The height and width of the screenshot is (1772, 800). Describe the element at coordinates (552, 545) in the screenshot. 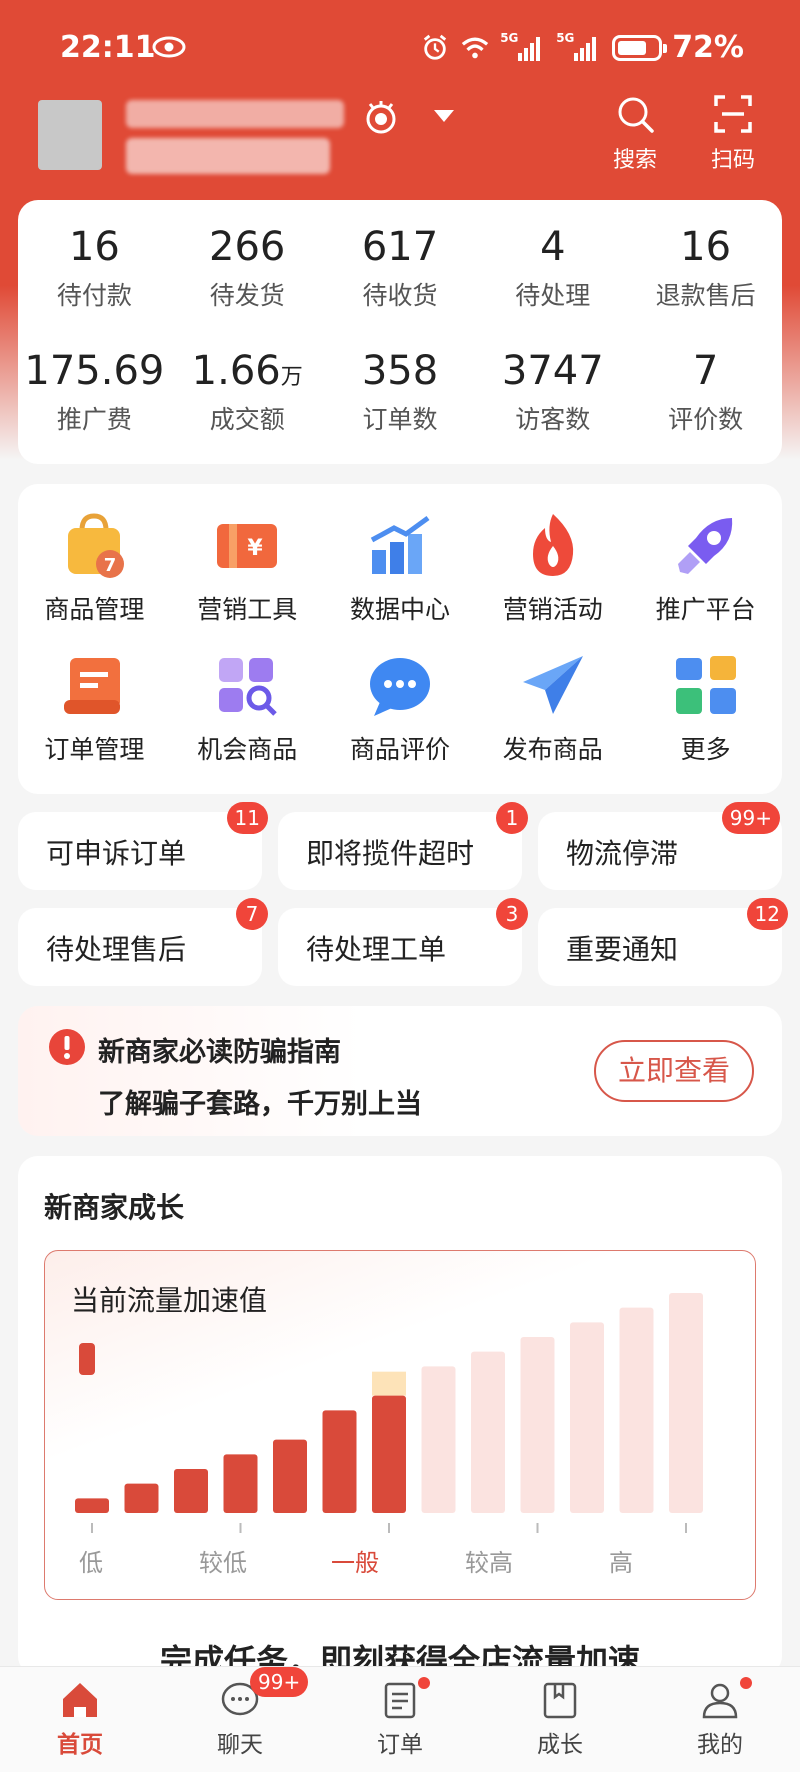

I see `flame-icon` at that location.